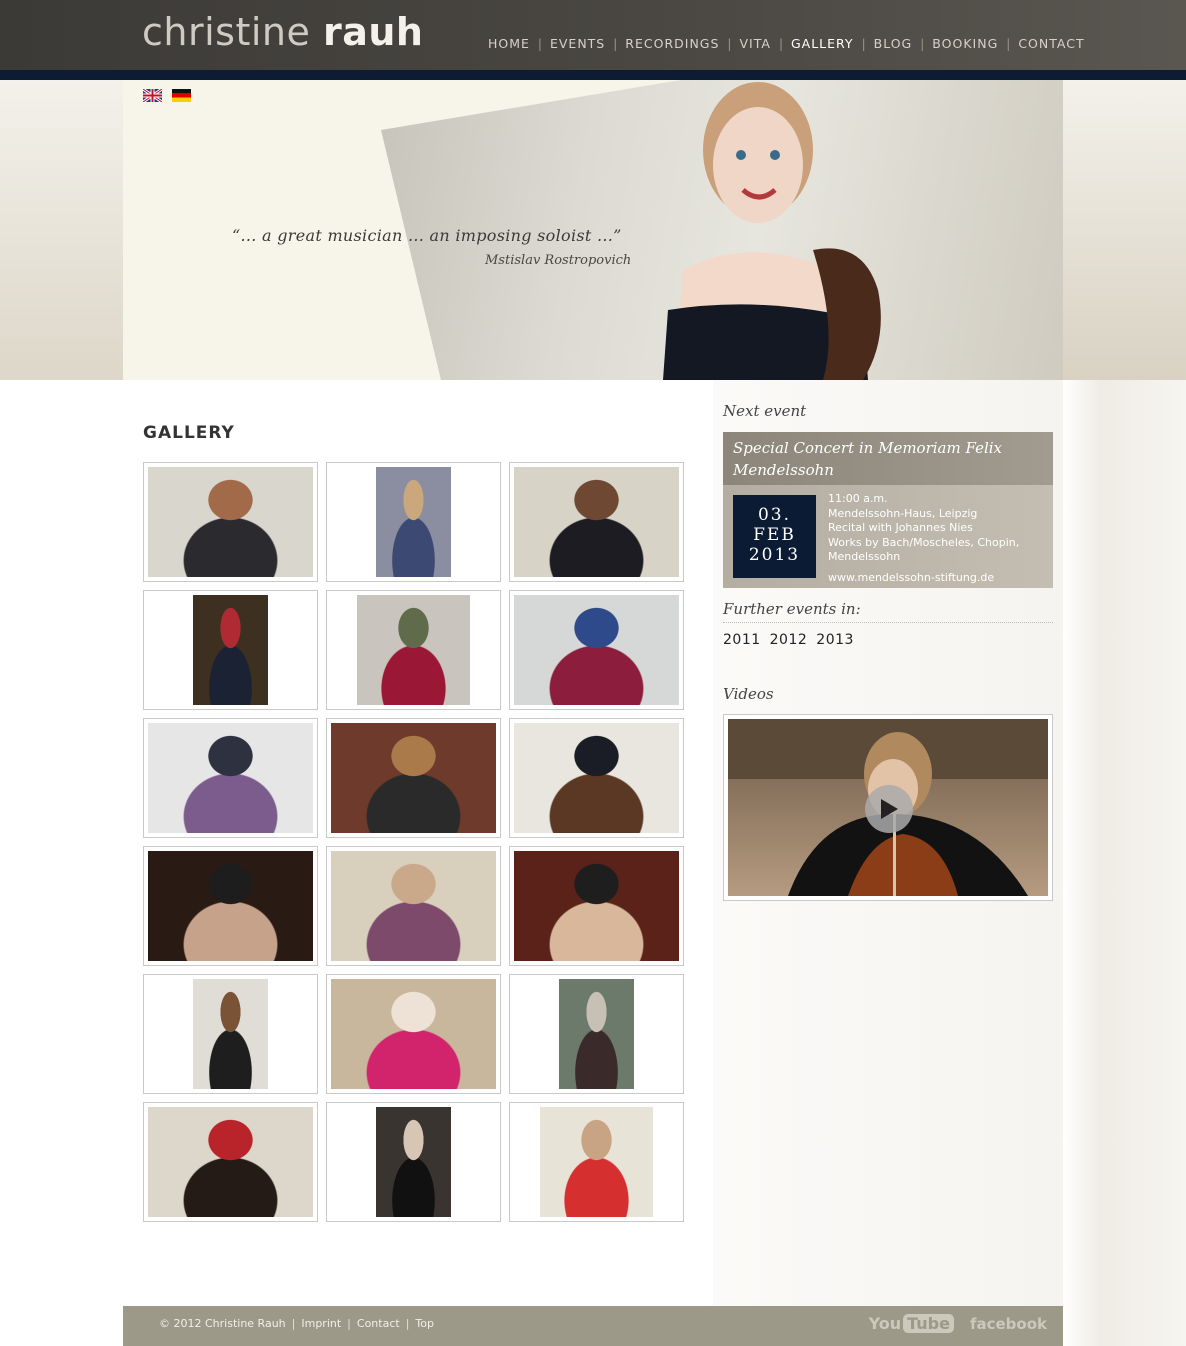  Describe the element at coordinates (765, 411) in the screenshot. I see `next-event-heading: Next event` at that location.